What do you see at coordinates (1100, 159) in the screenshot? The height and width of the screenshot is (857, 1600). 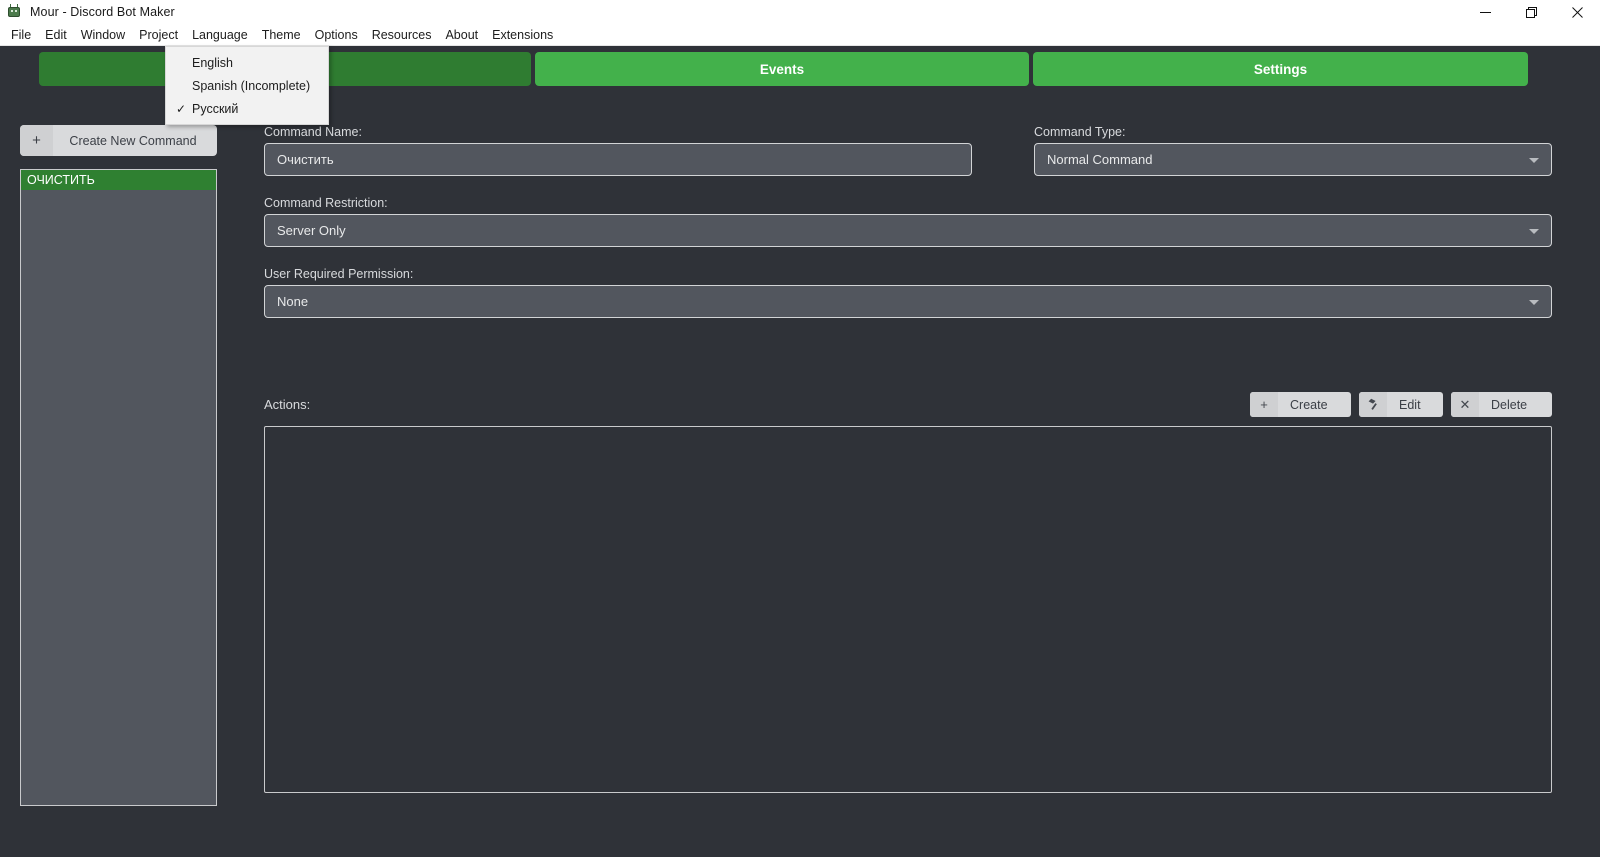 I see `command-type-value: Normal Command` at bounding box center [1100, 159].